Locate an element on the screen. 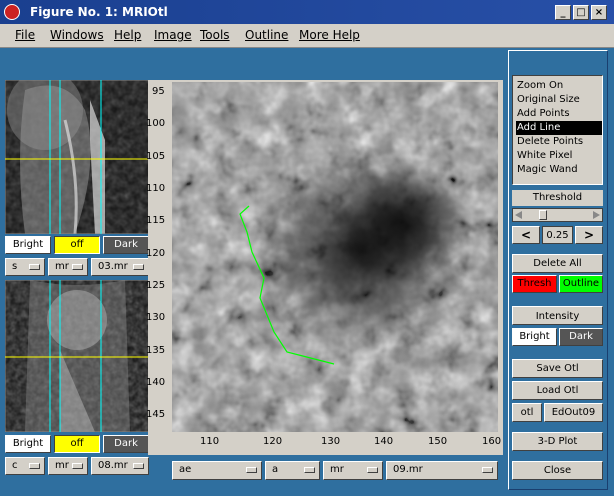 The image size is (614, 496). close-button: Close is located at coordinates (557, 470).